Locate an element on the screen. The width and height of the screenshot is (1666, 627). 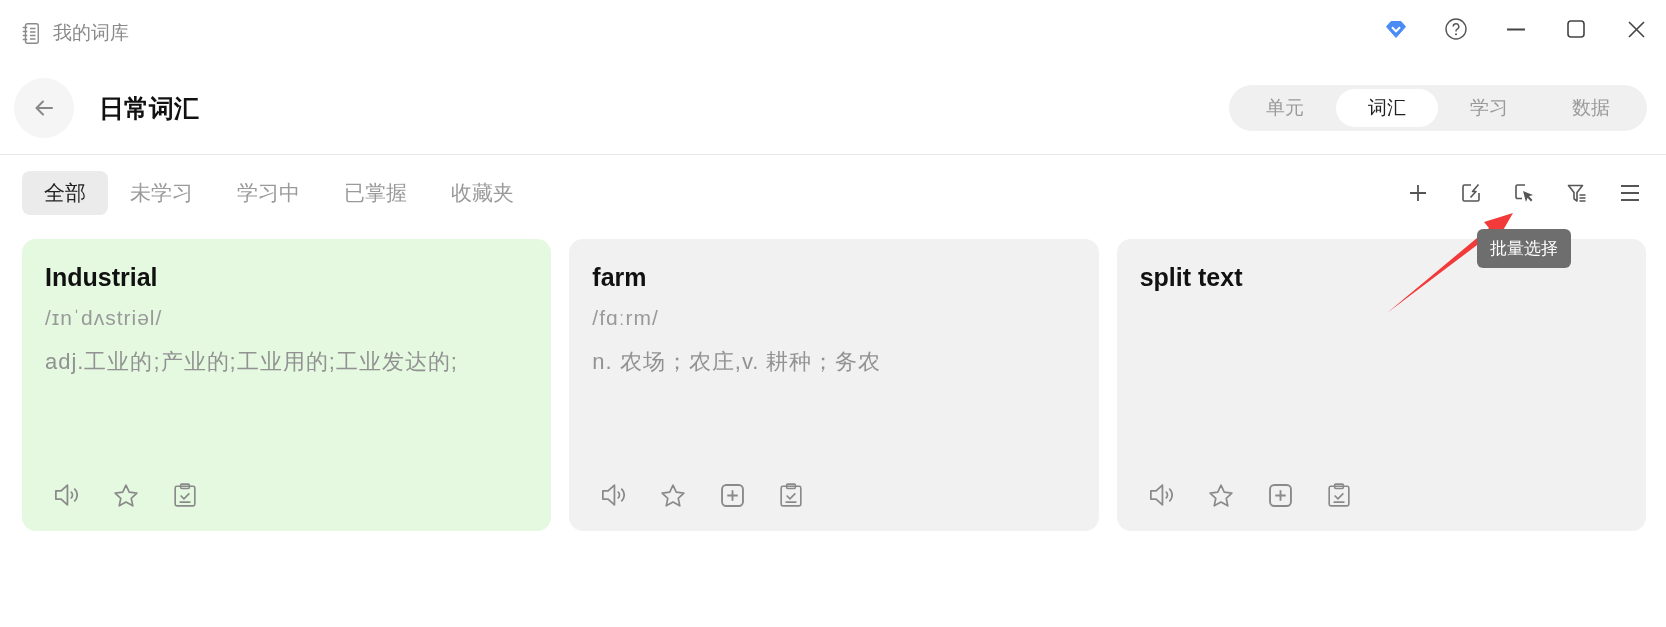
filter-tab: 收藏夹 is located at coordinates (482, 193).